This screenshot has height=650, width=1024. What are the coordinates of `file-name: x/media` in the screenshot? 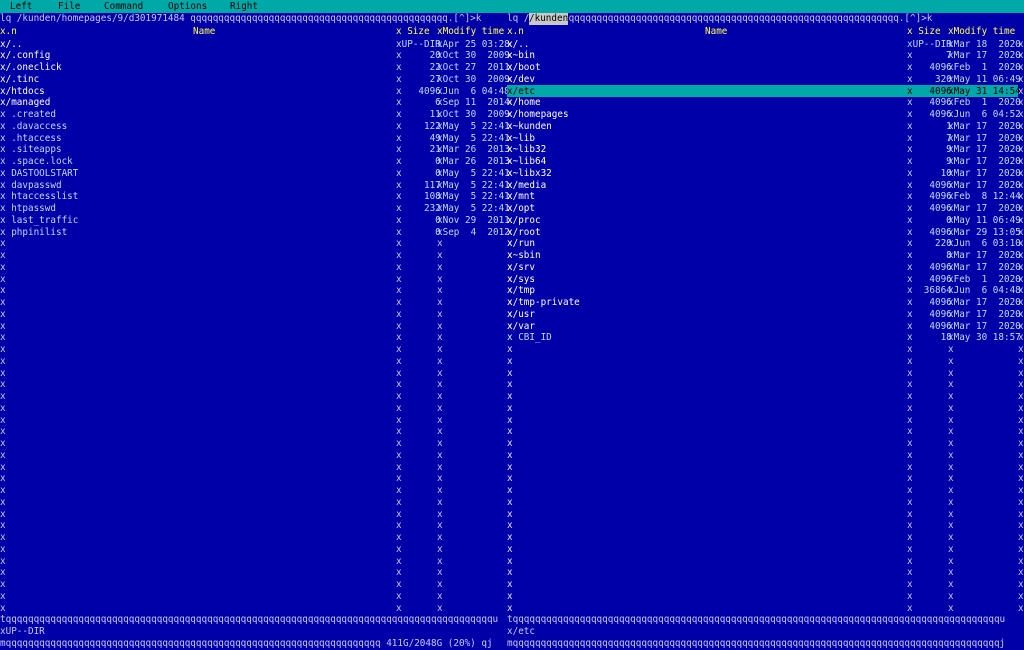 It's located at (526, 186).